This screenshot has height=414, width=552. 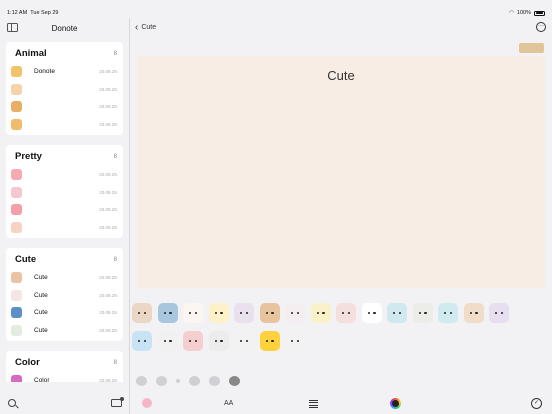 I want to click on group-card: Color 8 Color 20.09.29., so click(x=64, y=366).